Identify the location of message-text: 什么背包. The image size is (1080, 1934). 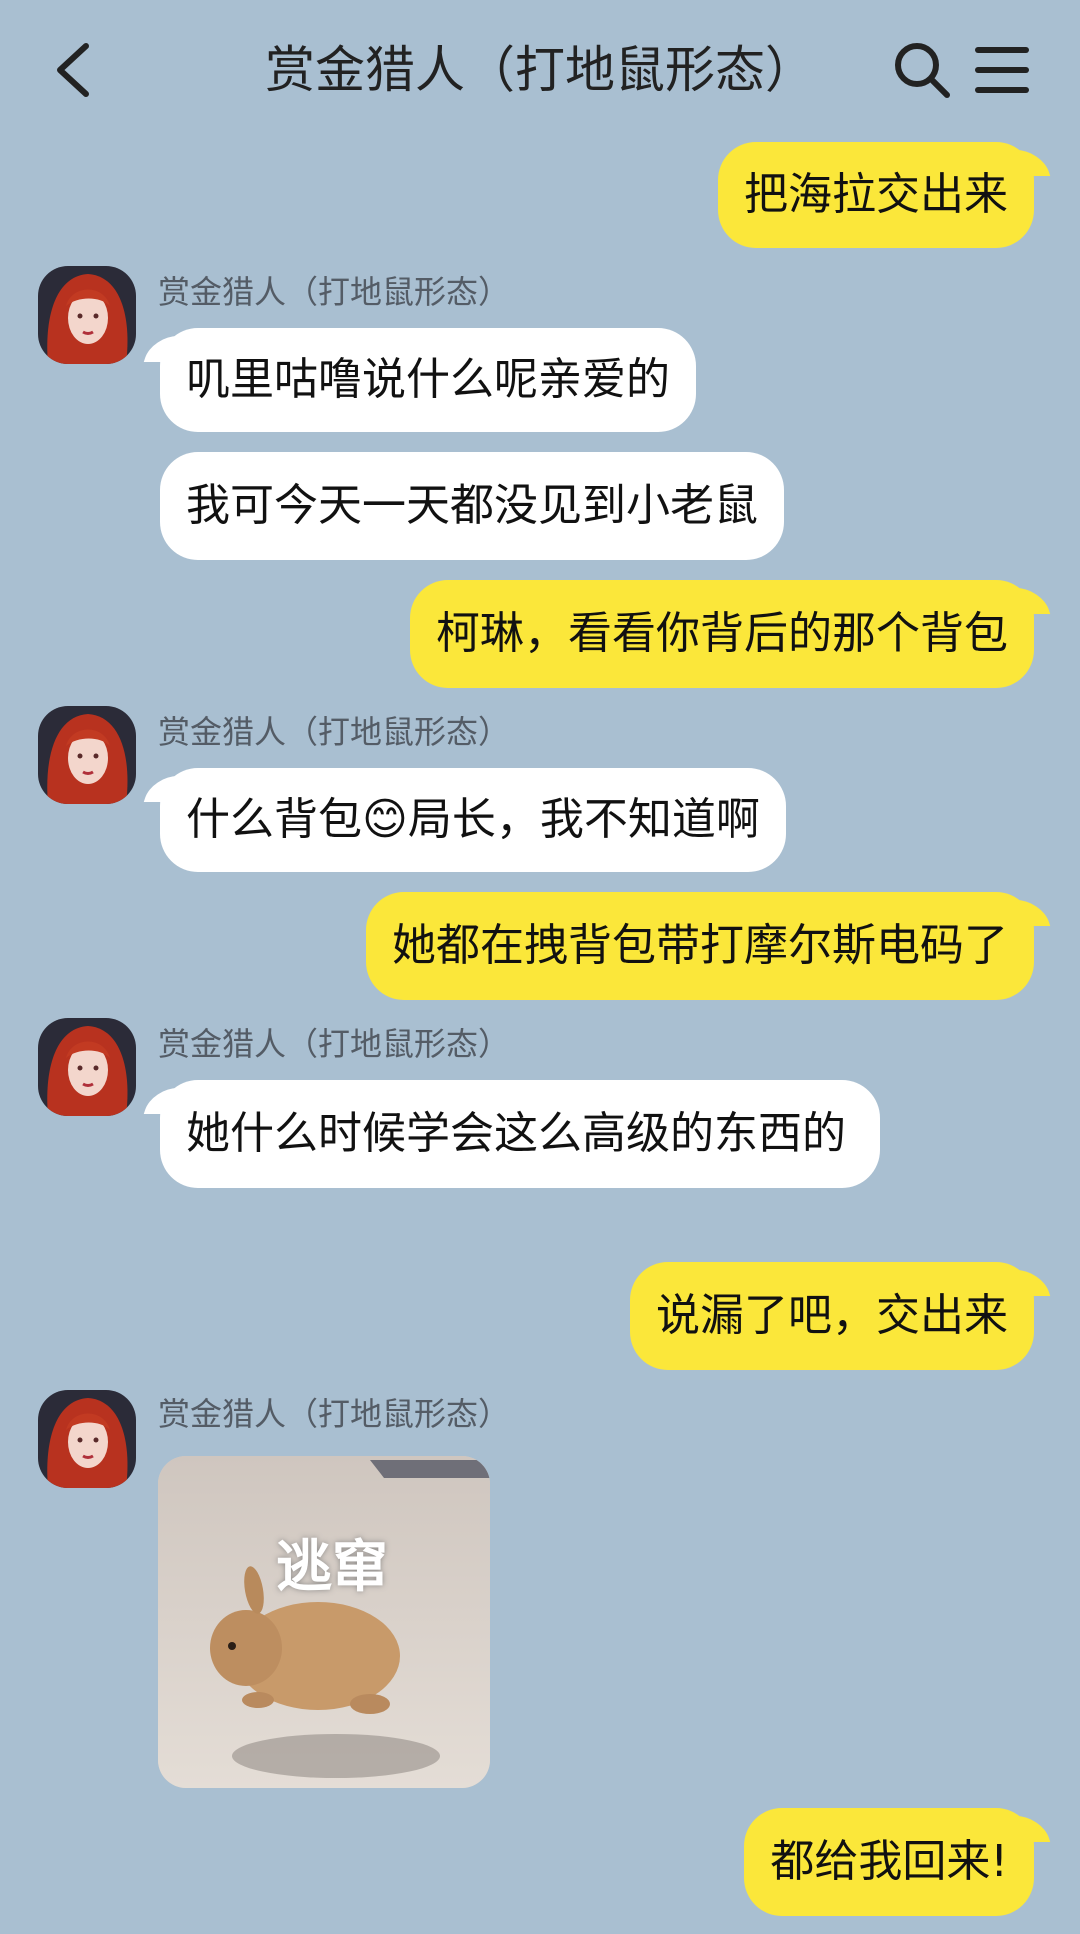
(274, 819).